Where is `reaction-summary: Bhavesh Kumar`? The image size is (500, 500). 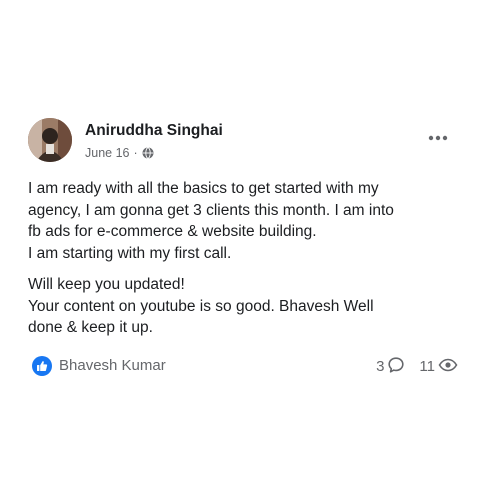 reaction-summary: Bhavesh Kumar is located at coordinates (99, 365).